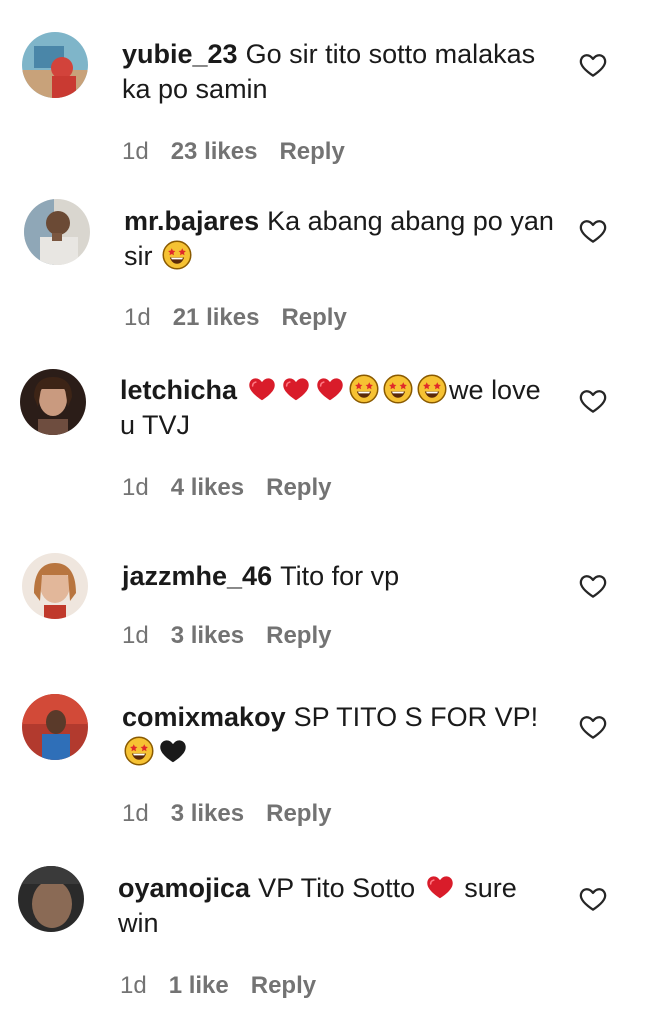 The image size is (660, 1024). What do you see at coordinates (337, 888) in the screenshot?
I see `comment-text: VP Tito Sotto` at bounding box center [337, 888].